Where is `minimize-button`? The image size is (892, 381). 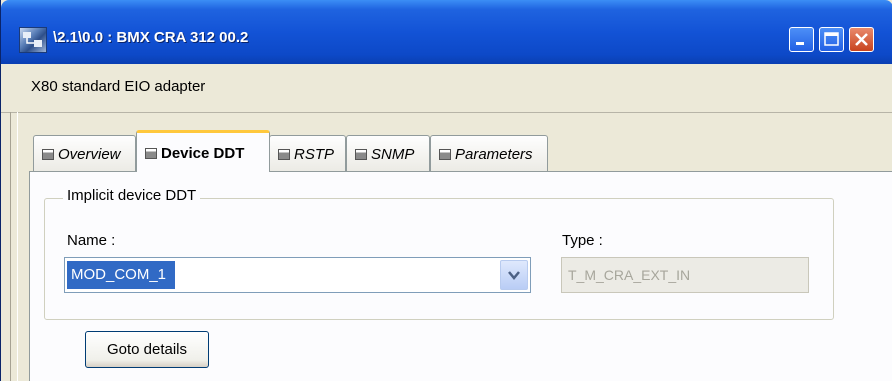
minimize-button is located at coordinates (801, 39).